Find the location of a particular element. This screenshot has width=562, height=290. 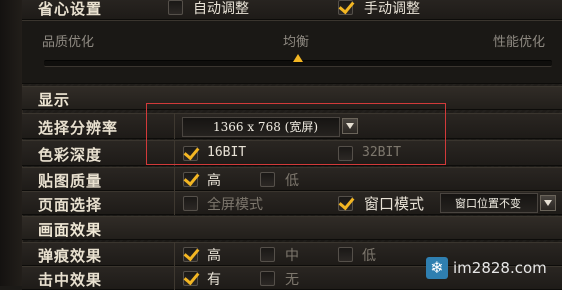

bullet-high-label: 高 is located at coordinates (214, 256).